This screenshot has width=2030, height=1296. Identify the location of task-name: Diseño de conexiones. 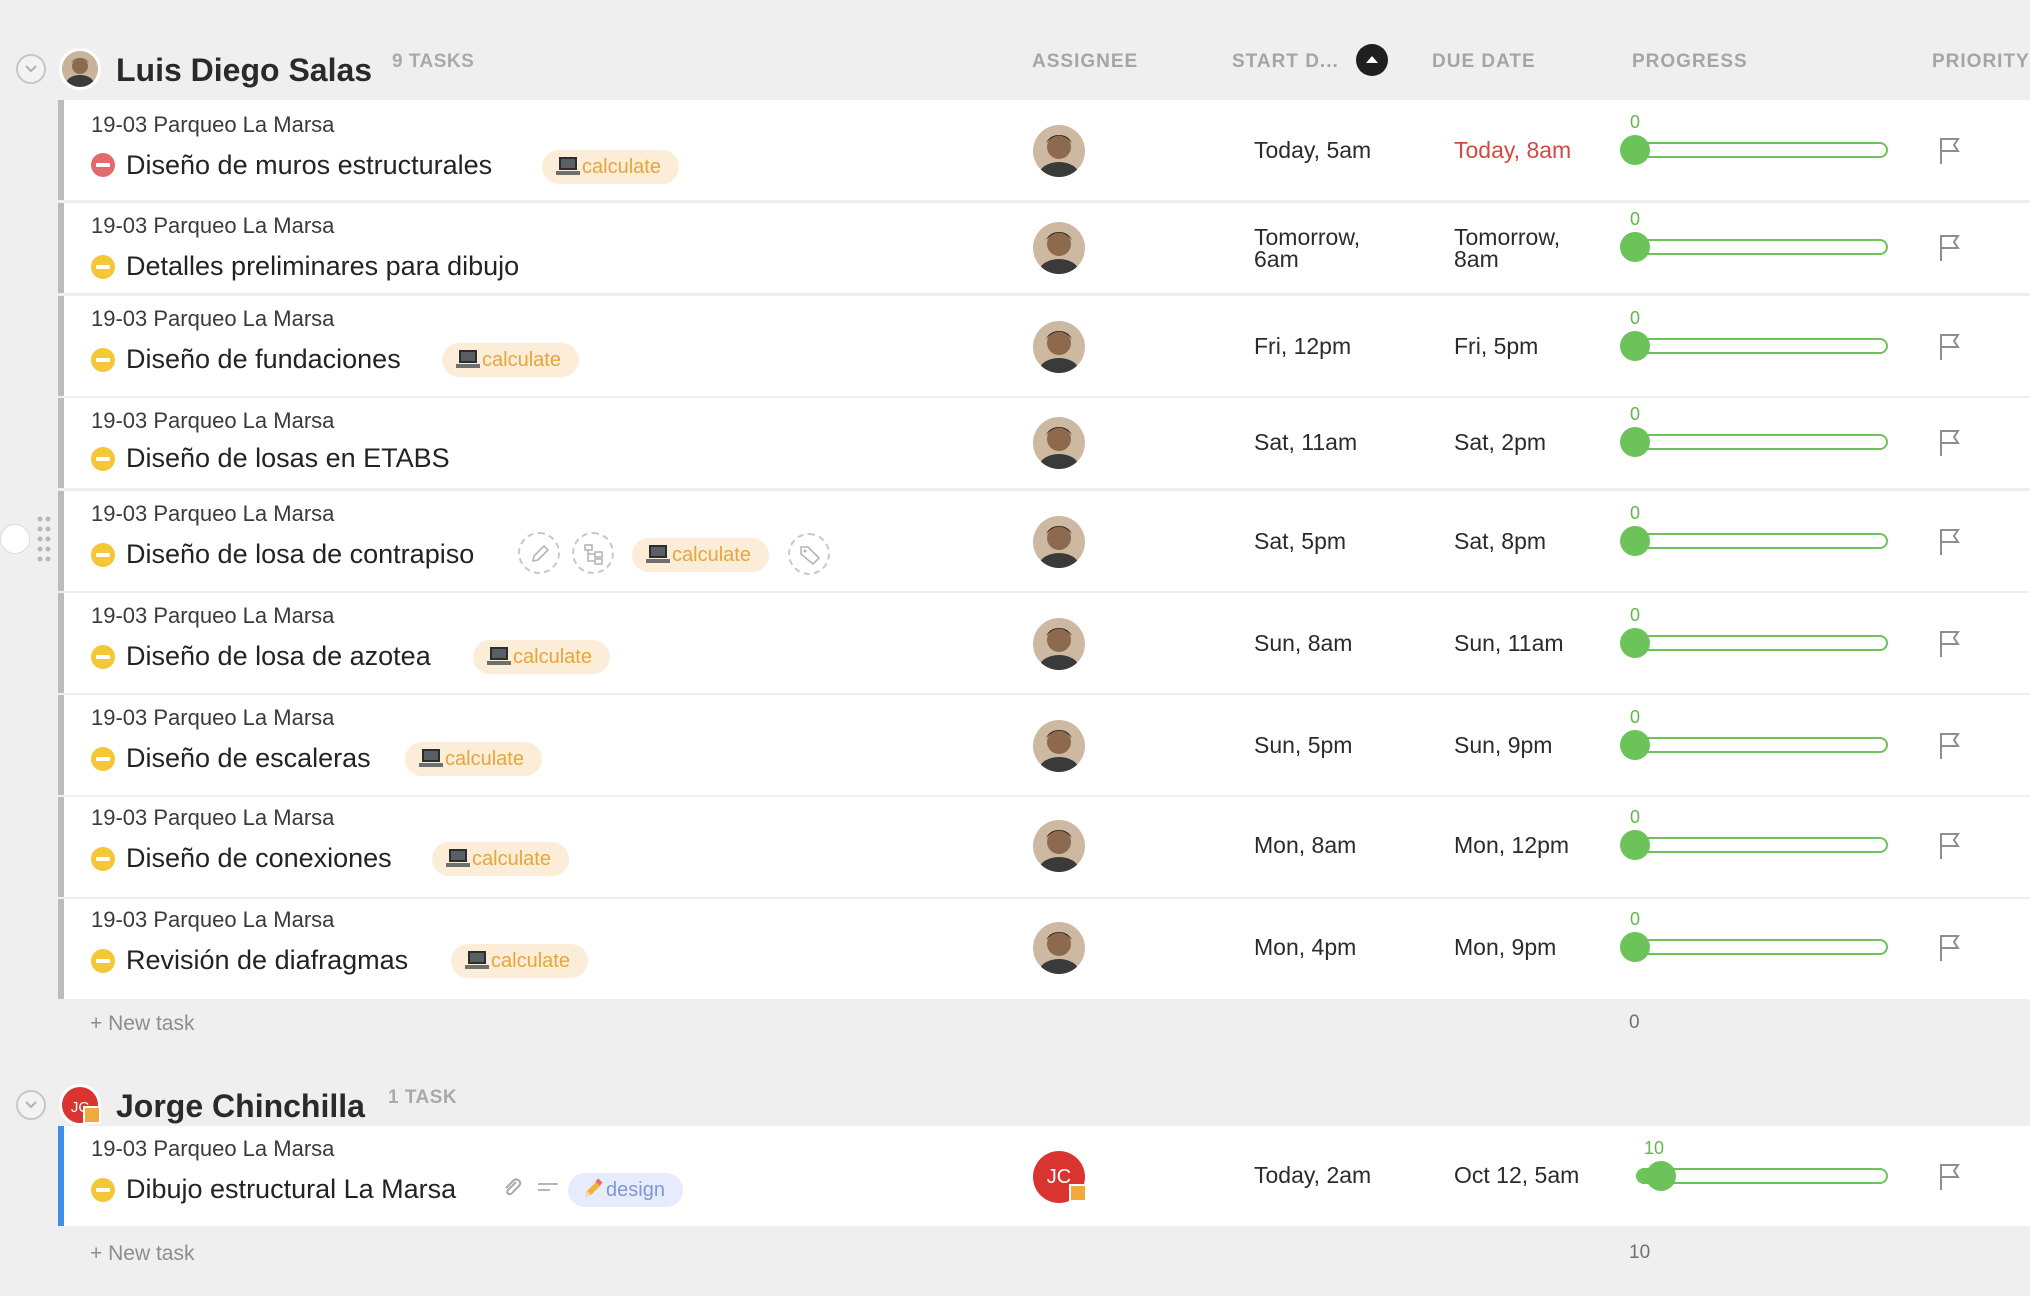
(259, 858).